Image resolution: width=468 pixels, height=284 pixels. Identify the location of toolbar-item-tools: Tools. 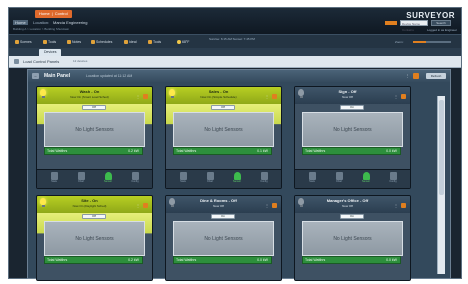
(49, 42).